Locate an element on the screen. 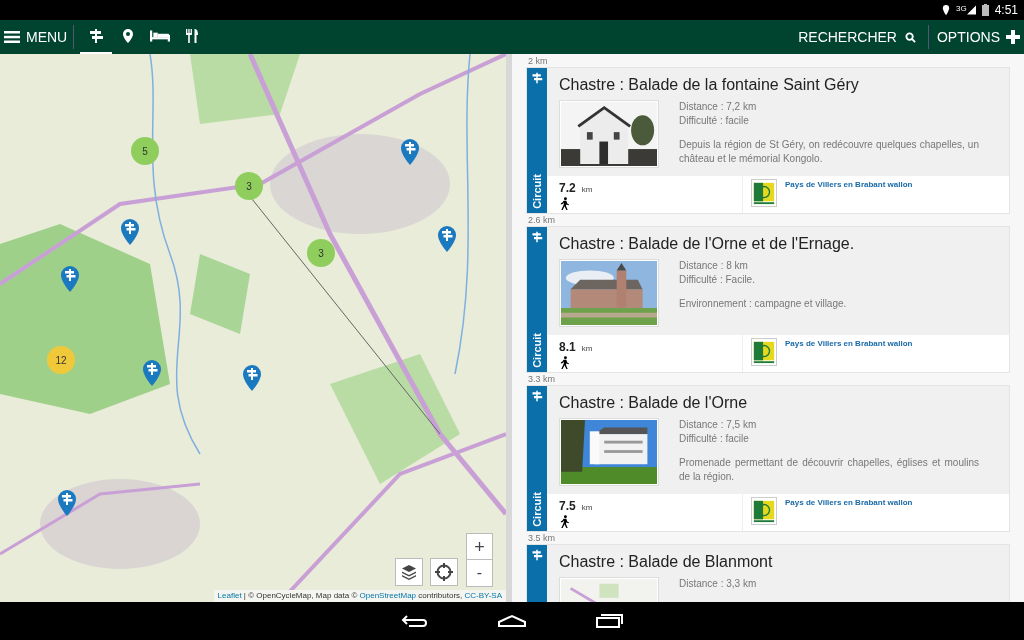 This screenshot has width=1024, height=640. distance-away: 3.5 km is located at coordinates (541, 538).